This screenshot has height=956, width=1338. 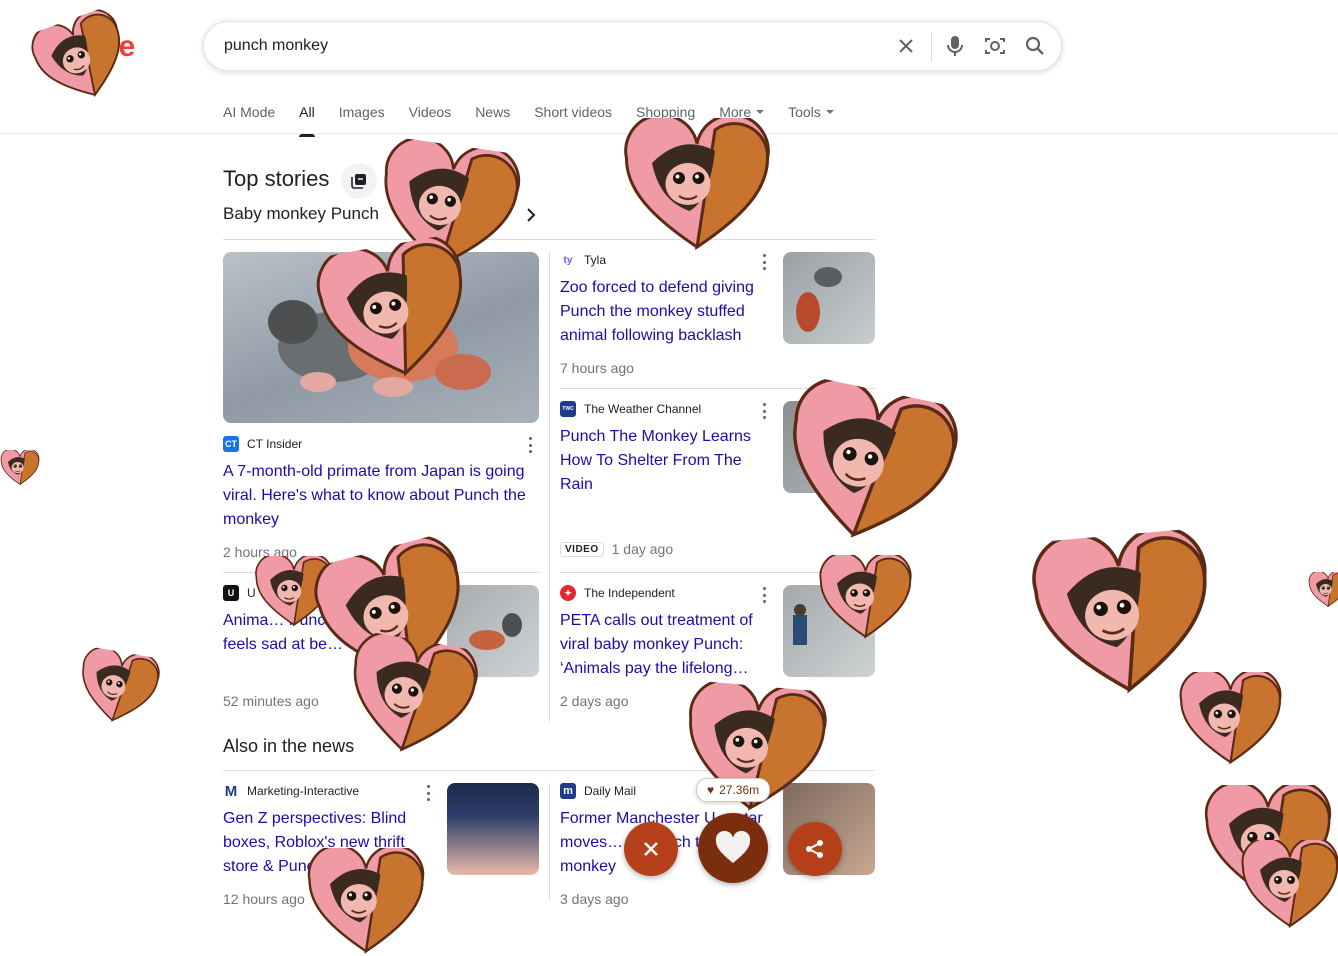 What do you see at coordinates (931, 47) in the screenshot?
I see `search-divider` at bounding box center [931, 47].